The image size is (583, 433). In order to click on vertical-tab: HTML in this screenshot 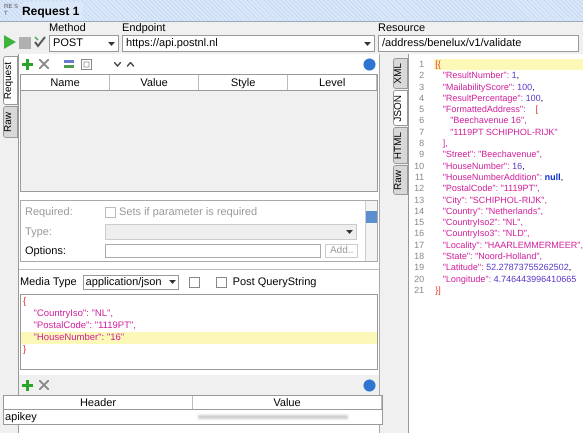, I will do `click(400, 145)`.